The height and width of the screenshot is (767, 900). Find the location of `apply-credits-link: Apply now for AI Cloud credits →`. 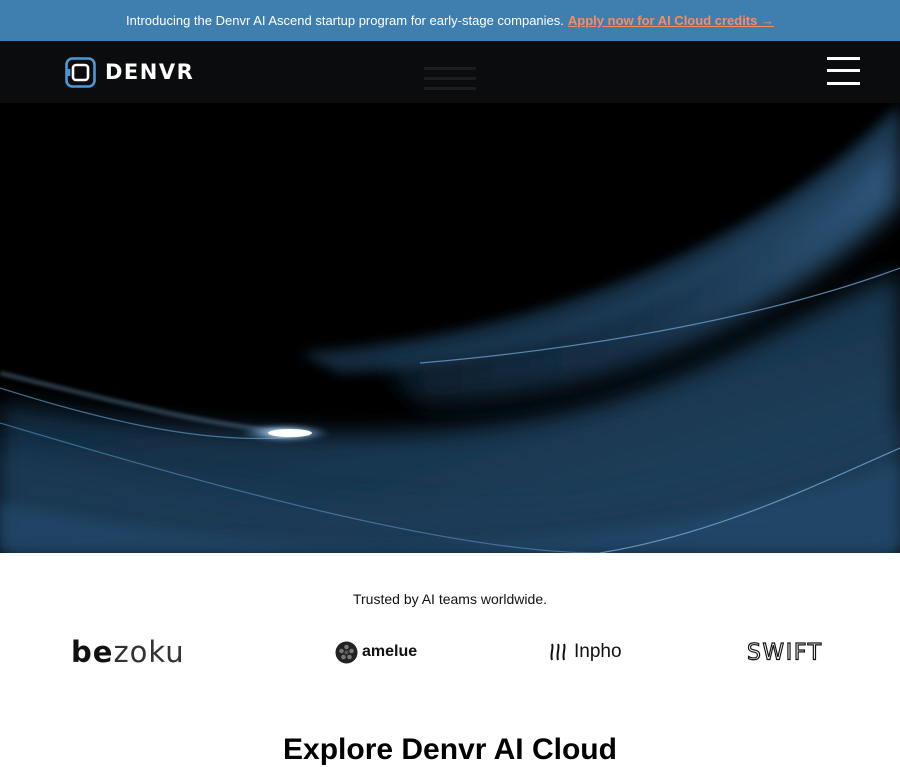

apply-credits-link: Apply now for AI Cloud credits → is located at coordinates (671, 20).